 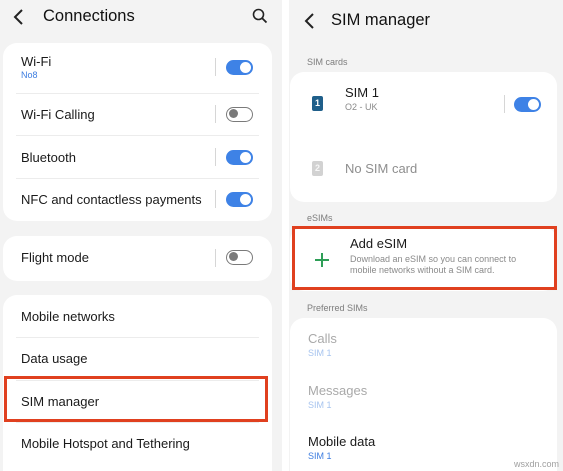 What do you see at coordinates (317, 103) in the screenshot?
I see `sim-1-card-icon: 1` at bounding box center [317, 103].